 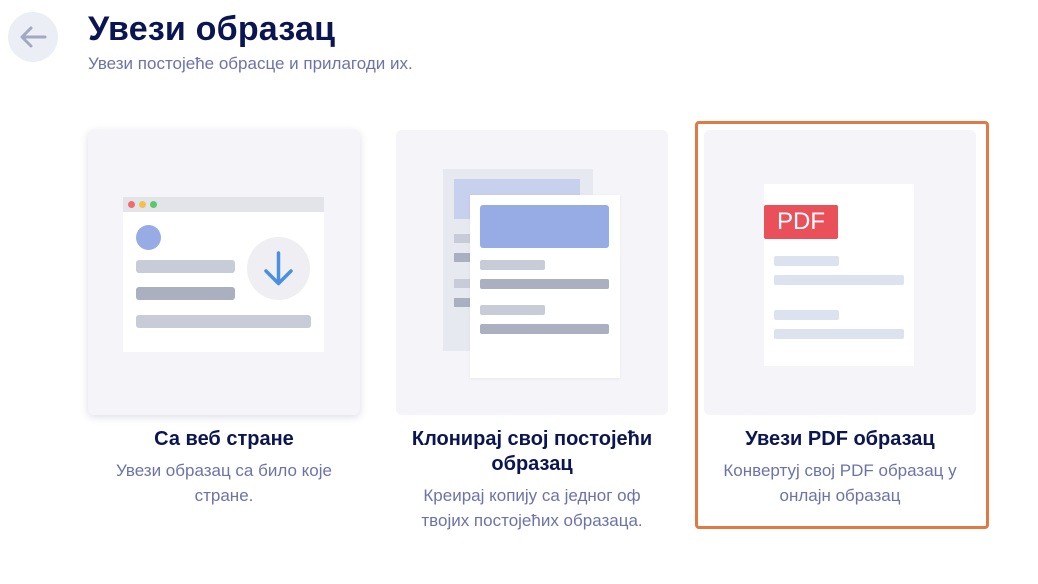 I want to click on pdf-document: PDF, so click(x=839, y=275).